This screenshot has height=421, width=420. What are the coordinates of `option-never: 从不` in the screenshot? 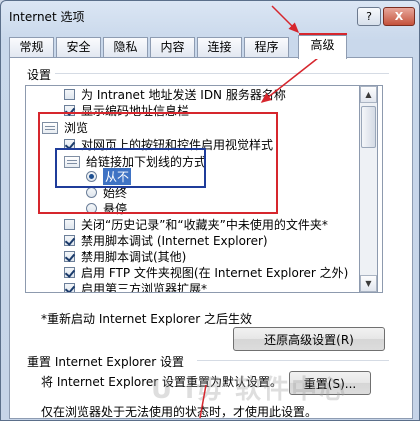 It's located at (109, 176).